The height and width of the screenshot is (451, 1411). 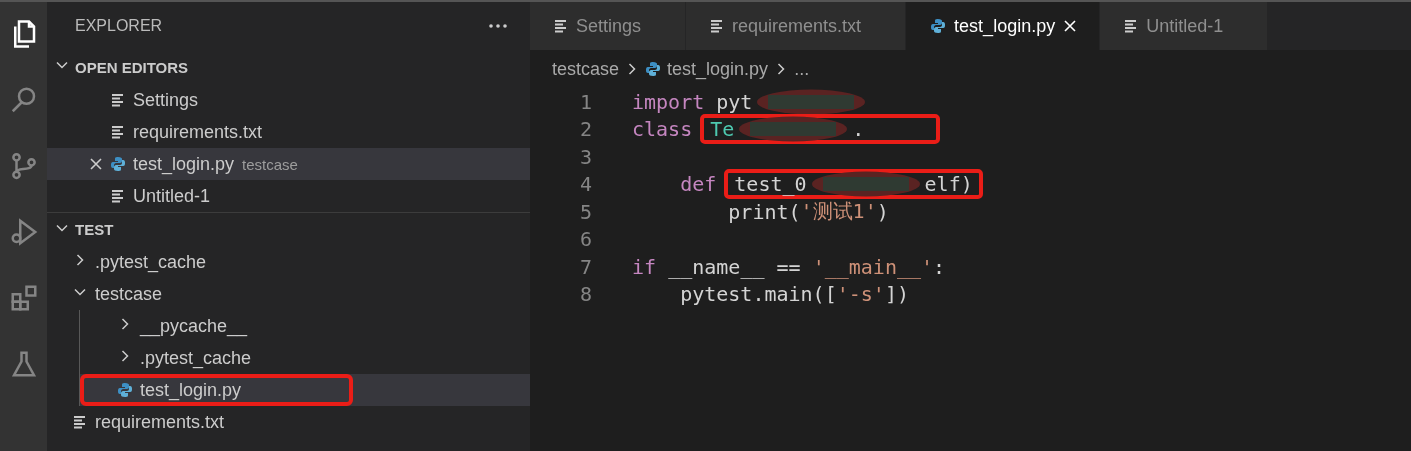 I want to click on code-token: elf), so click(x=948, y=184).